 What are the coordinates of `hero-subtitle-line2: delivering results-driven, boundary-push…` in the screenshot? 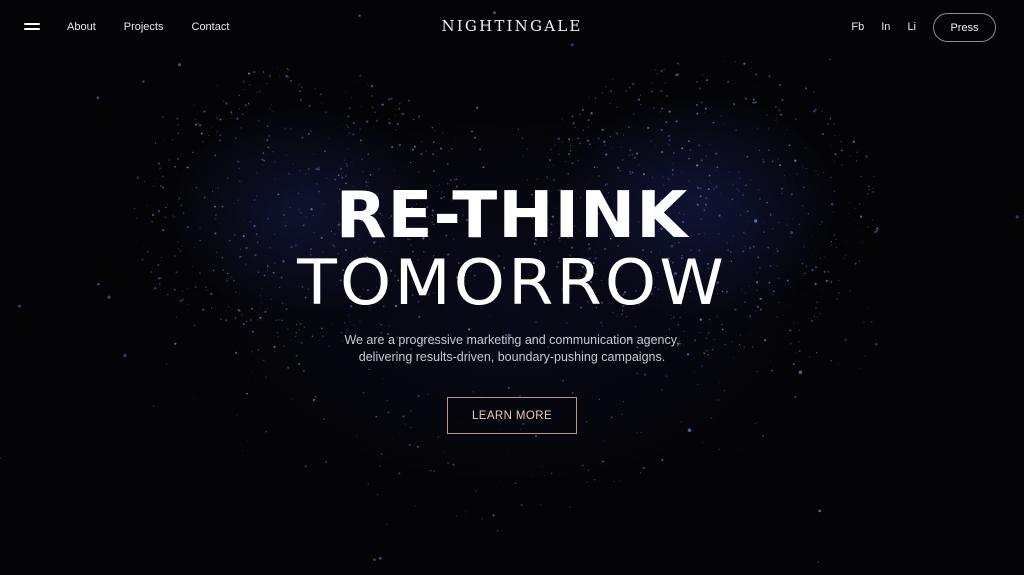 It's located at (512, 357).